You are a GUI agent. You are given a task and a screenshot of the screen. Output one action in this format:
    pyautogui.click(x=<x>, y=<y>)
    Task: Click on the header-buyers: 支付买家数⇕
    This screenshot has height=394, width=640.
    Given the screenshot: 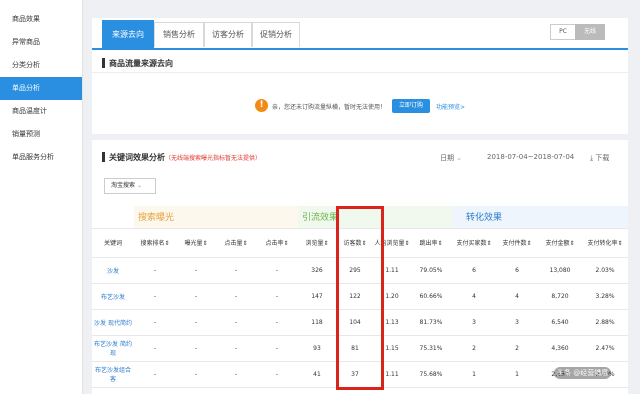 What is the action you would take?
    pyautogui.click(x=474, y=243)
    